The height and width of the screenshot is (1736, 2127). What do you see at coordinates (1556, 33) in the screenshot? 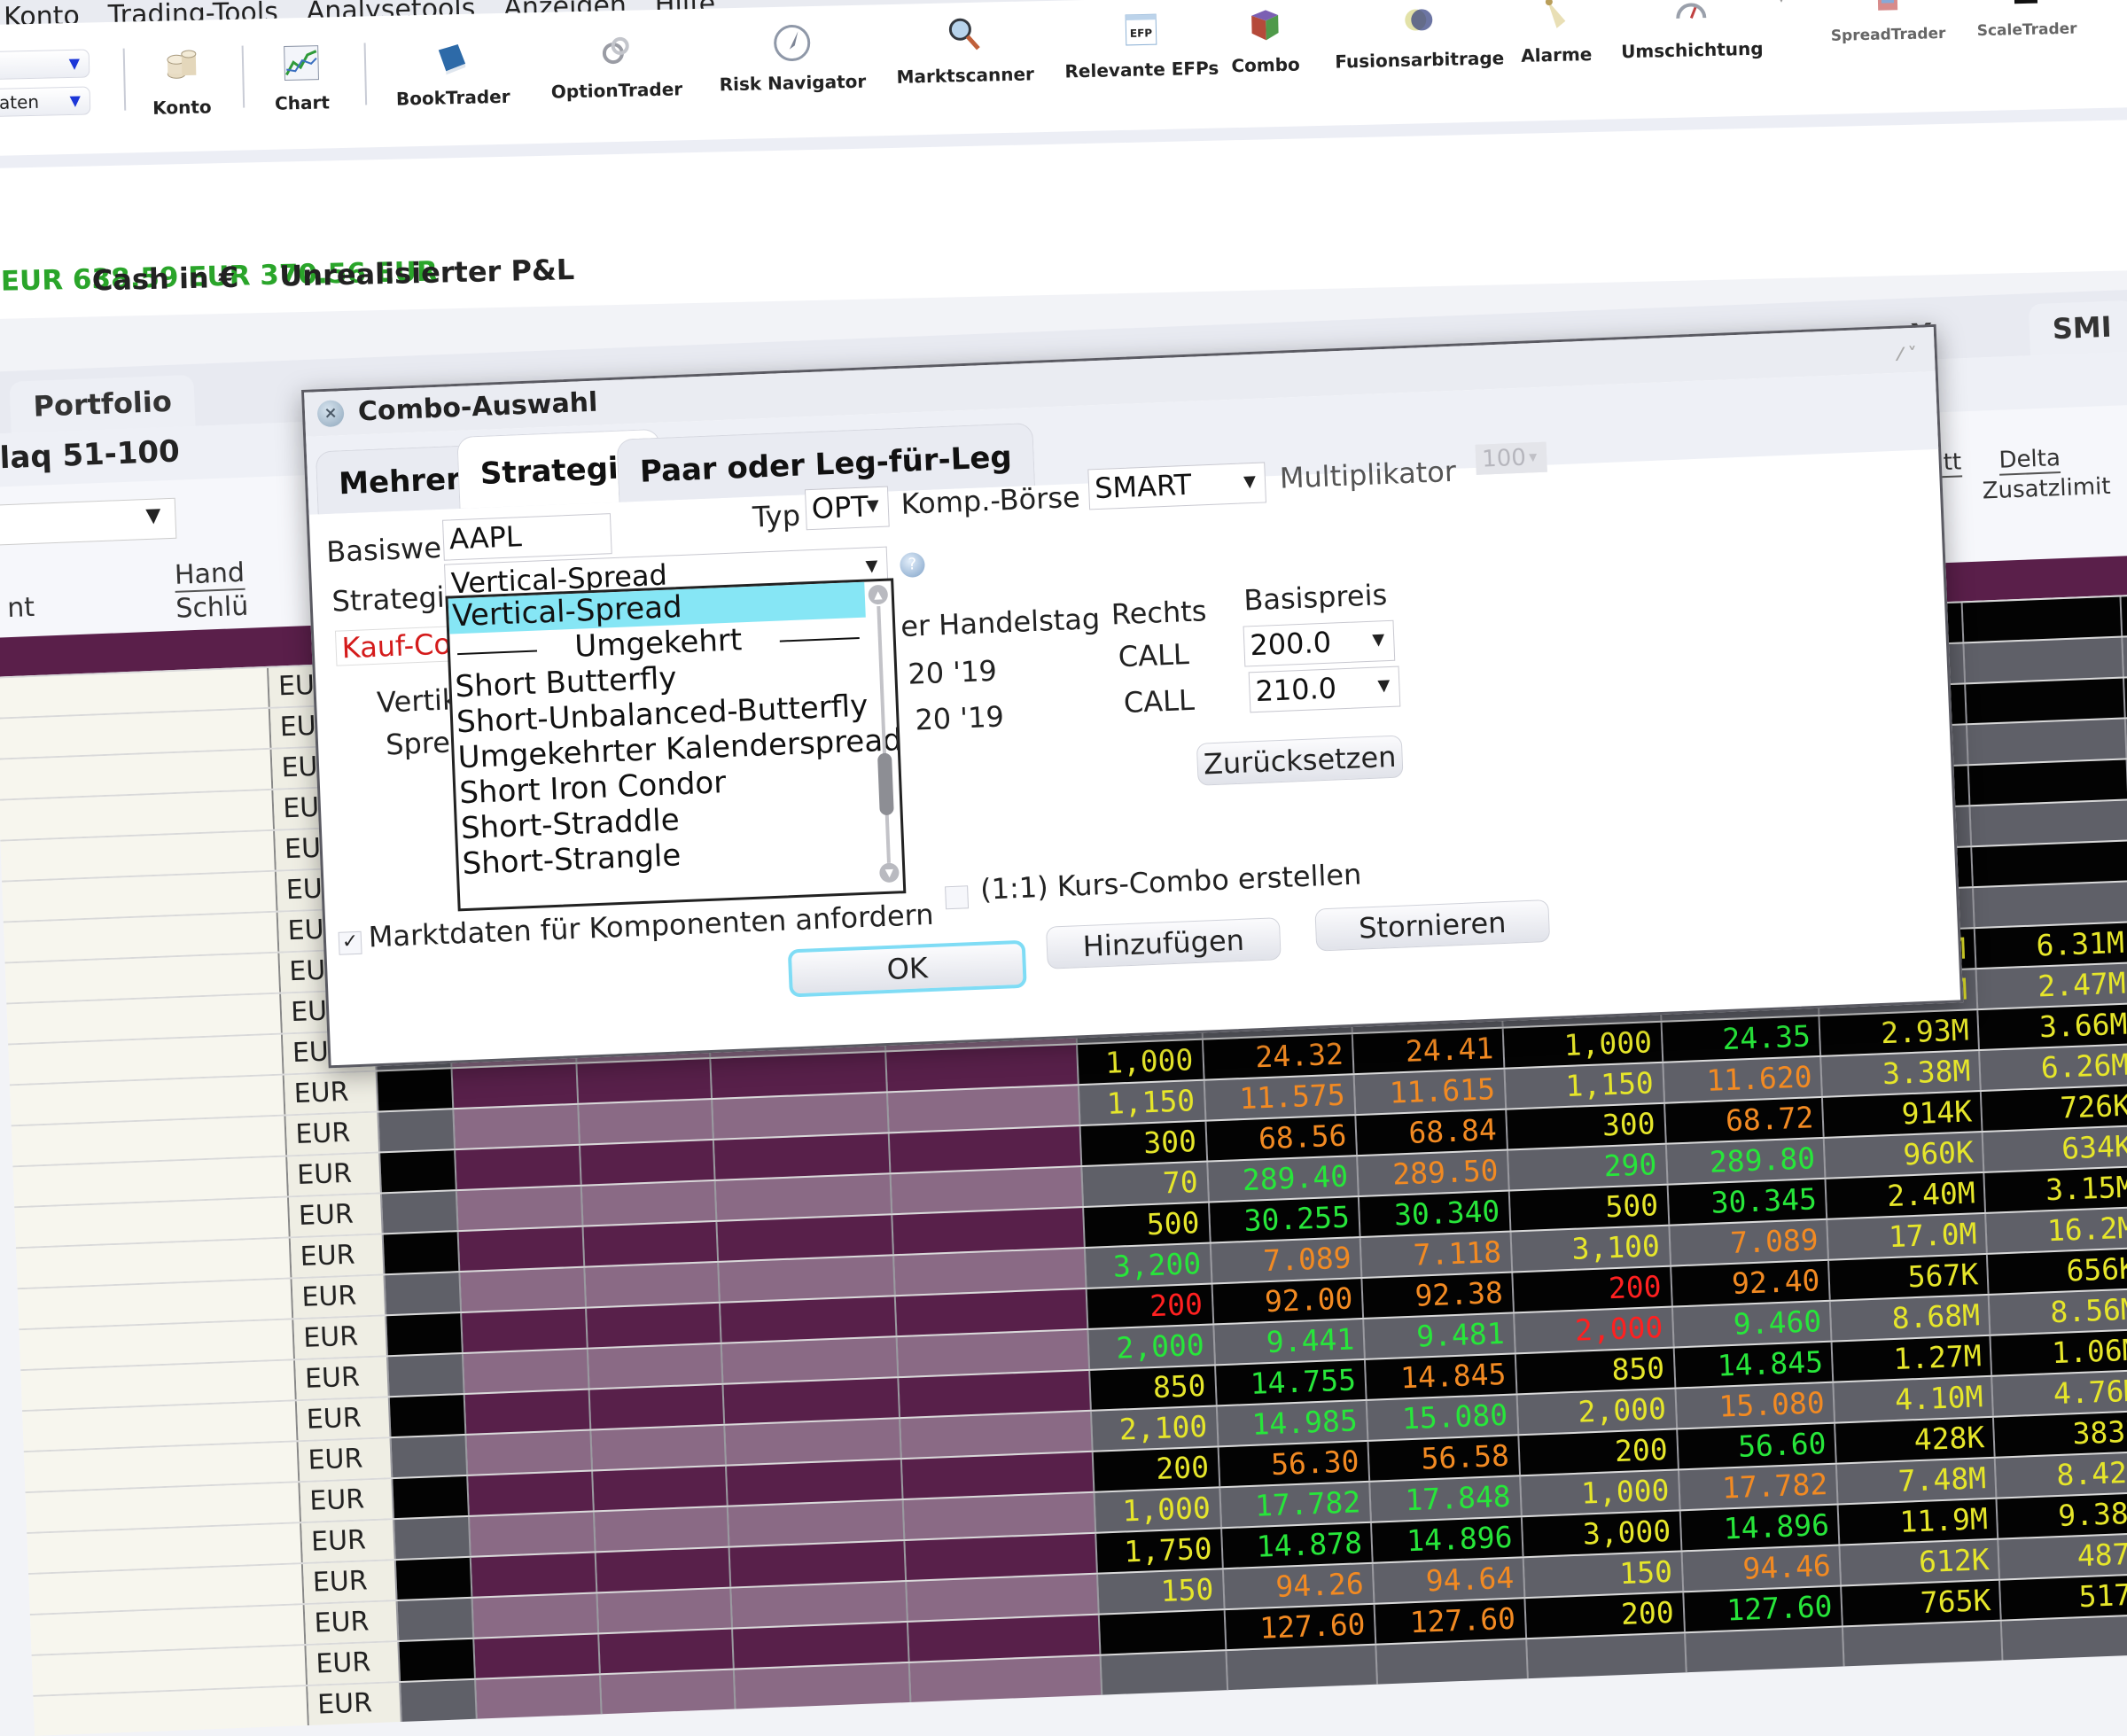
I see `toolbar-alarme: Alarme` at bounding box center [1556, 33].